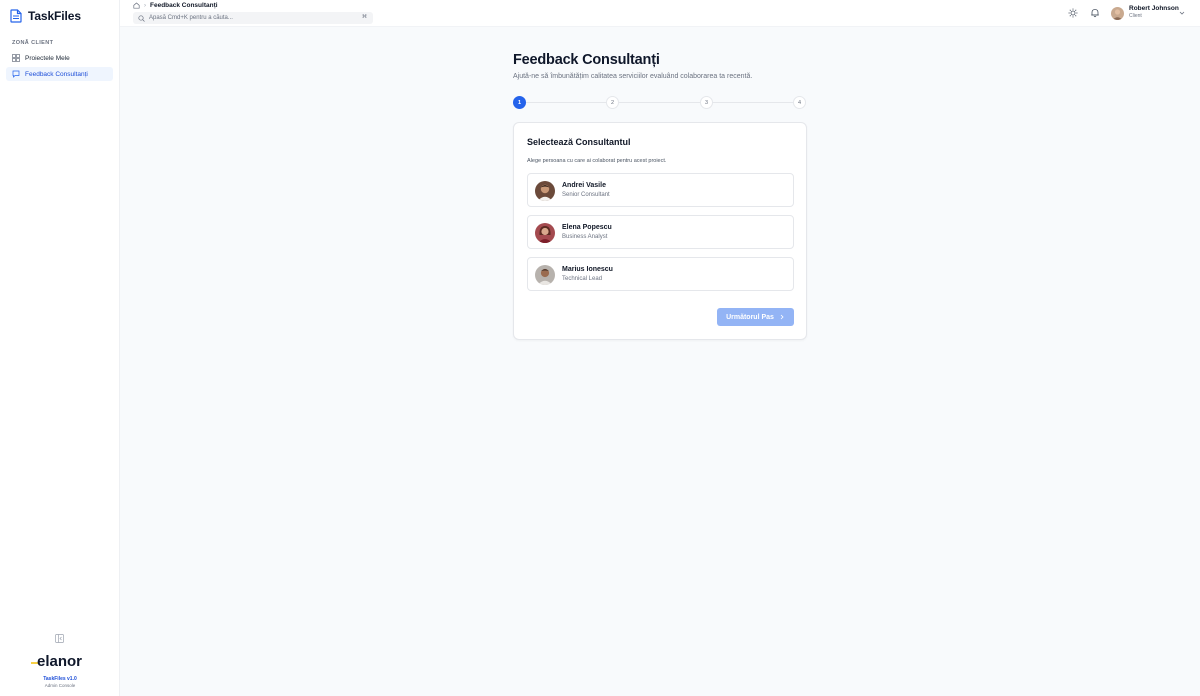 This screenshot has height=696, width=1200. What do you see at coordinates (16, 58) in the screenshot?
I see `grid-icon` at bounding box center [16, 58].